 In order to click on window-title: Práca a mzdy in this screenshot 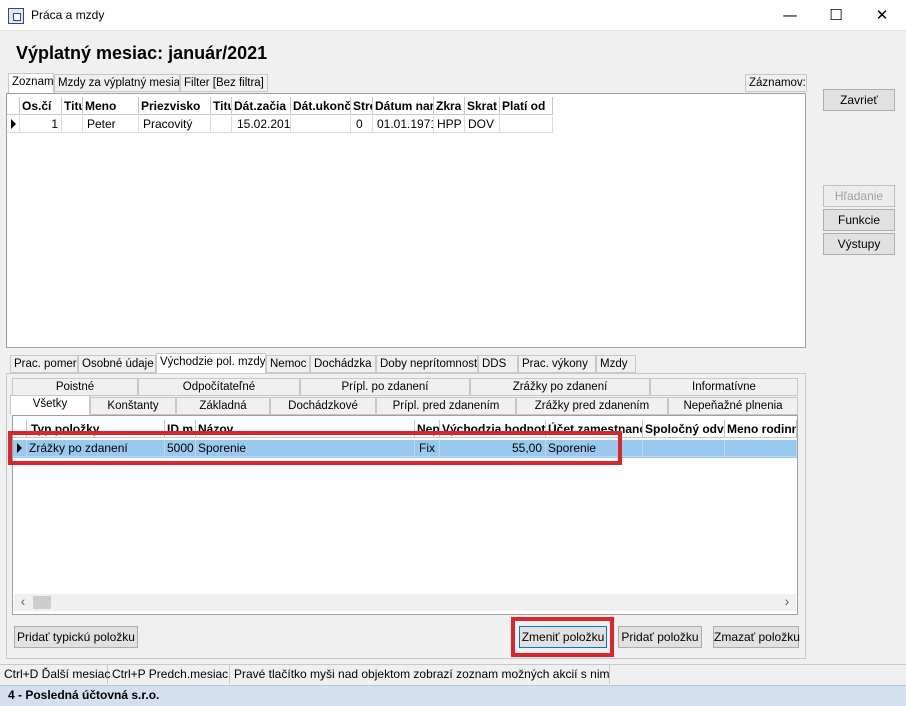, I will do `click(68, 15)`.